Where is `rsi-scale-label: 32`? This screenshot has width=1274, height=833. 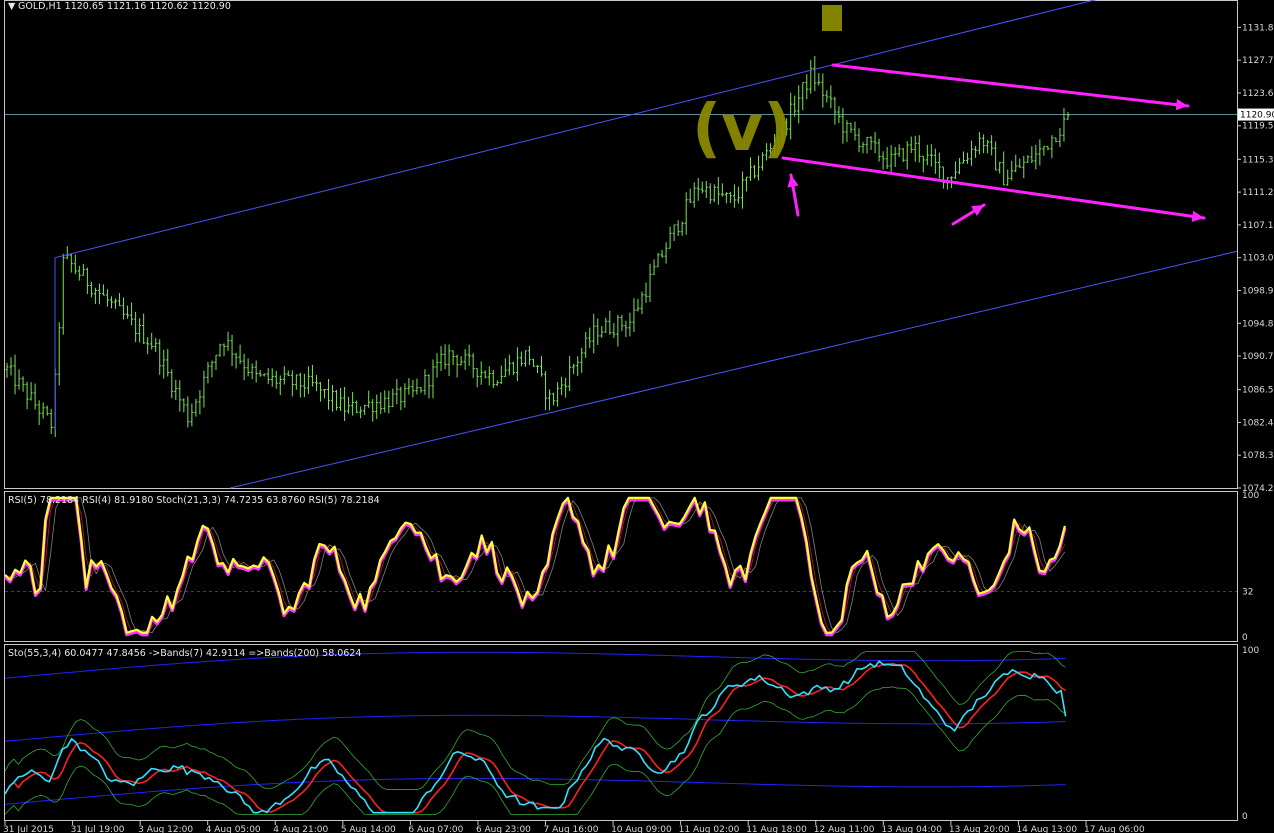 rsi-scale-label: 32 is located at coordinates (1247, 593).